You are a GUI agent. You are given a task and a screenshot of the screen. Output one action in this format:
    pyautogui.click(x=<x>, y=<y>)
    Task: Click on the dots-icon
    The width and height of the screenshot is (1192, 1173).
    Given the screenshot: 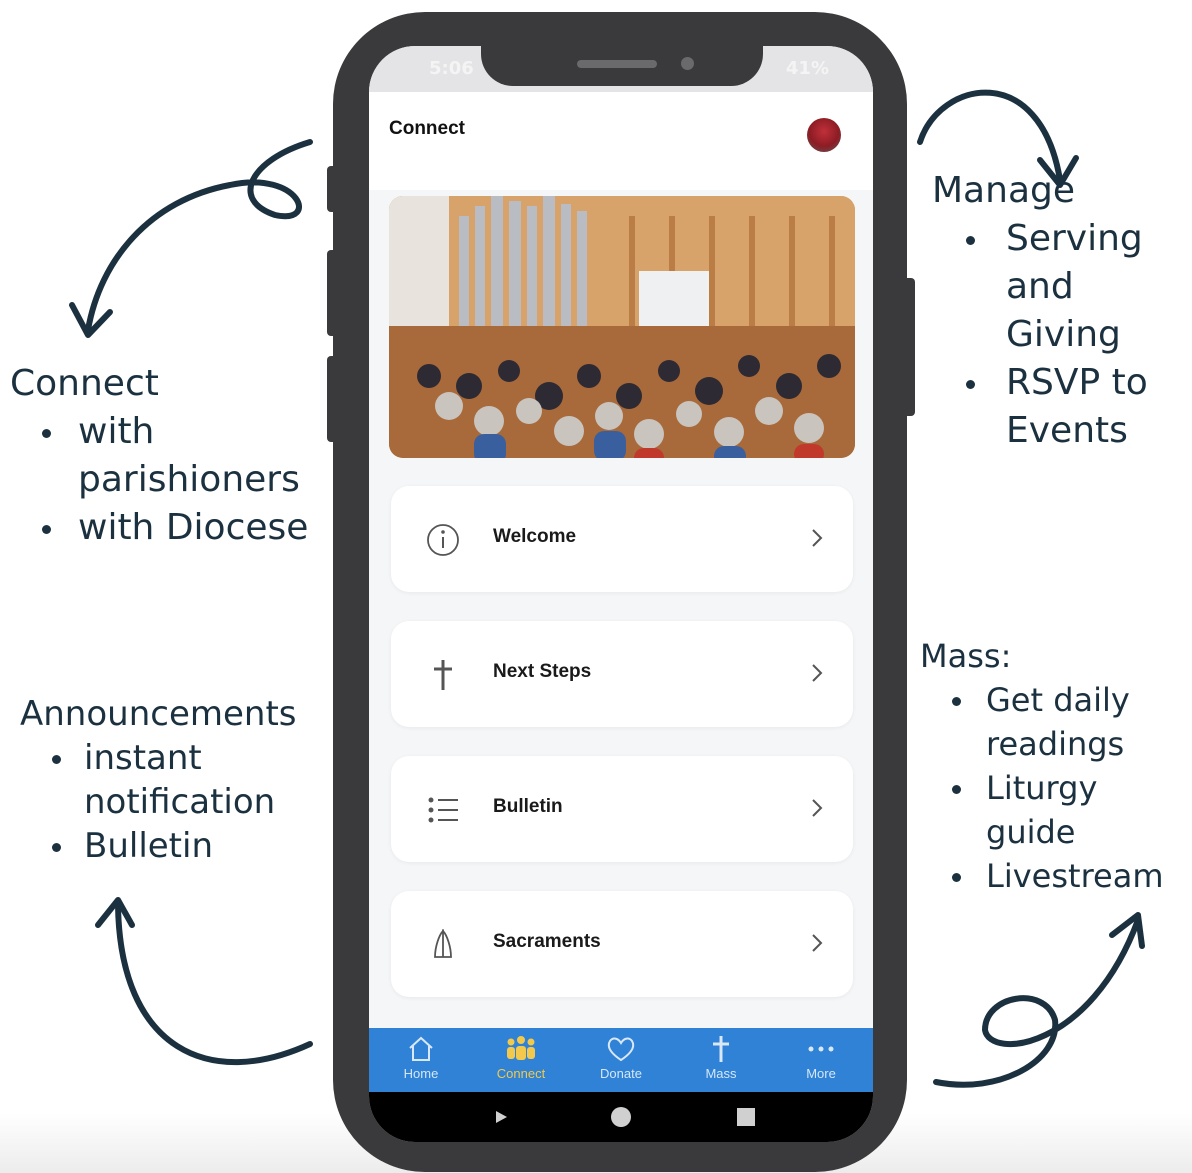 What is the action you would take?
    pyautogui.click(x=821, y=1049)
    